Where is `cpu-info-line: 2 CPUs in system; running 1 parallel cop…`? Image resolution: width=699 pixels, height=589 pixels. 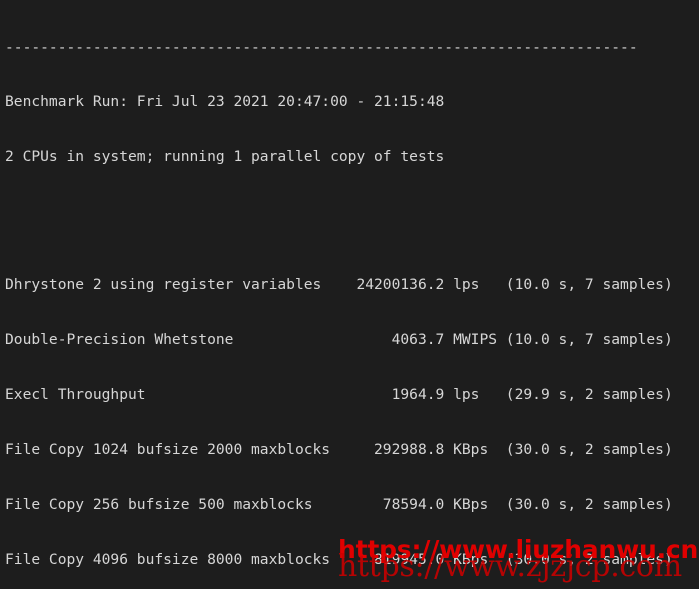
cpu-info-line: 2 CPUs in system; running 1 parallel cop… is located at coordinates (225, 157).